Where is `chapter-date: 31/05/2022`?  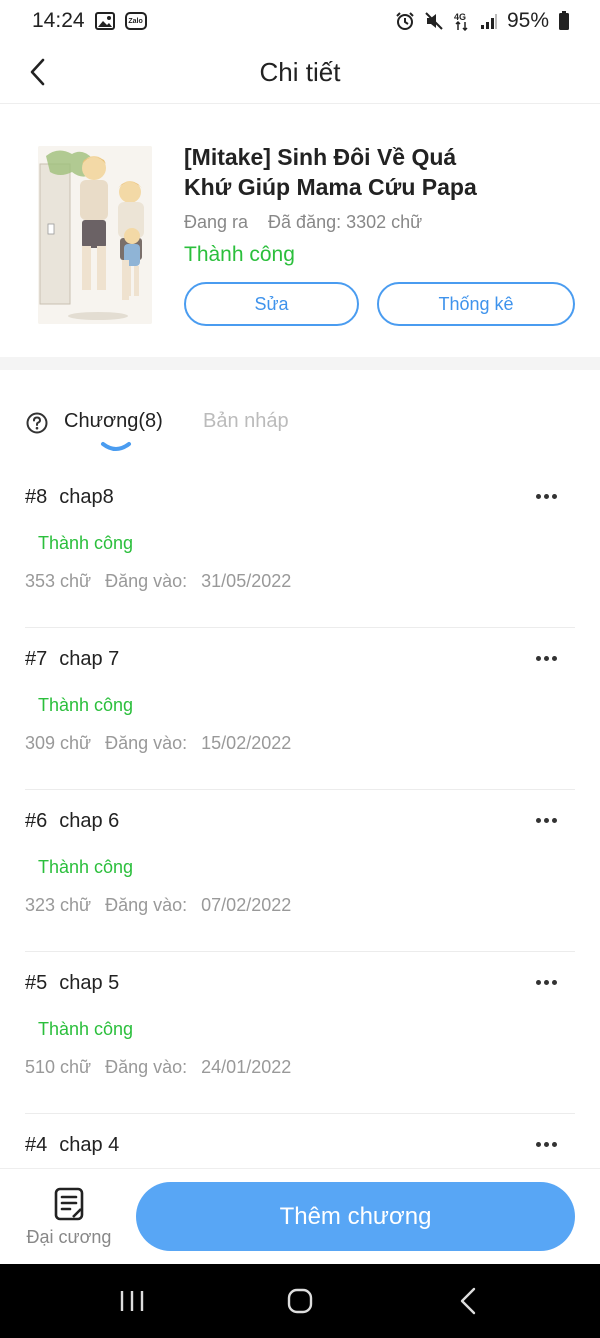 chapter-date: 31/05/2022 is located at coordinates (246, 581).